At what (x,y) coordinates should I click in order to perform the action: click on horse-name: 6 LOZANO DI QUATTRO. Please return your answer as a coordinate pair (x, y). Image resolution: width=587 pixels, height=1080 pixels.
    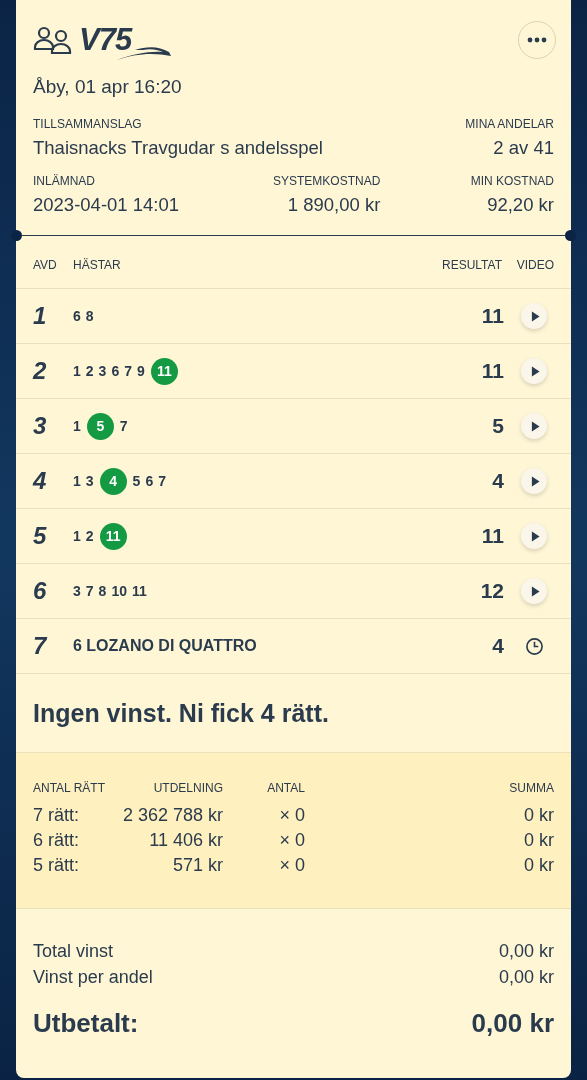
    Looking at the image, I should click on (165, 646).